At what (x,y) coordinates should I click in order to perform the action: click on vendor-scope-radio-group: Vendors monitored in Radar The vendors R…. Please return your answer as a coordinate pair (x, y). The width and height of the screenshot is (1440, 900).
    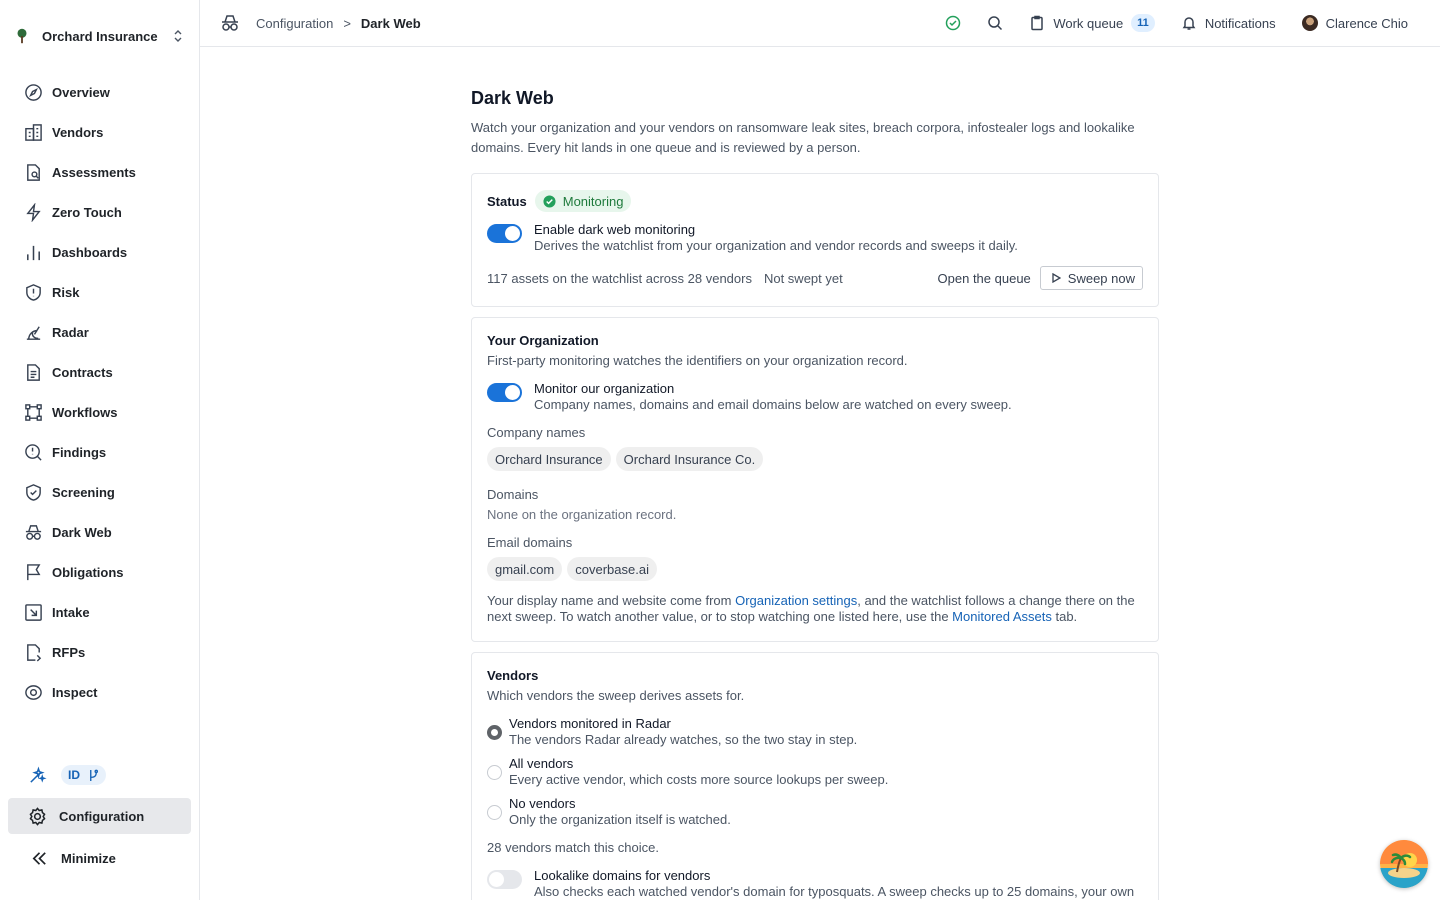
    Looking at the image, I should click on (815, 776).